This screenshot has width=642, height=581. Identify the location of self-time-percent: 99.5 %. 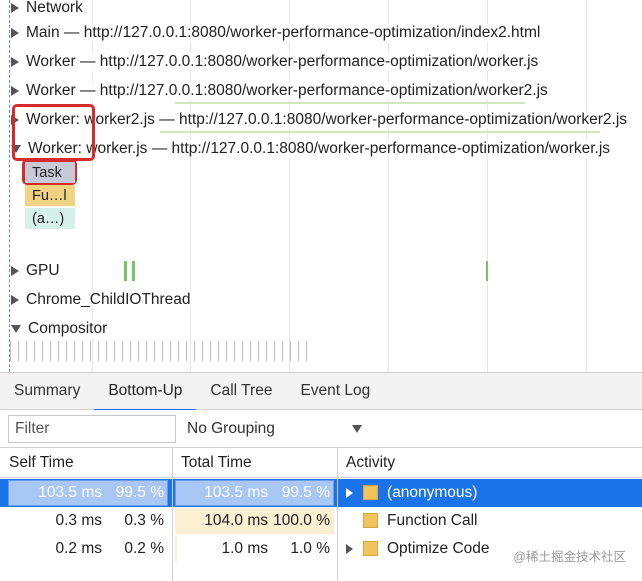
(139, 492).